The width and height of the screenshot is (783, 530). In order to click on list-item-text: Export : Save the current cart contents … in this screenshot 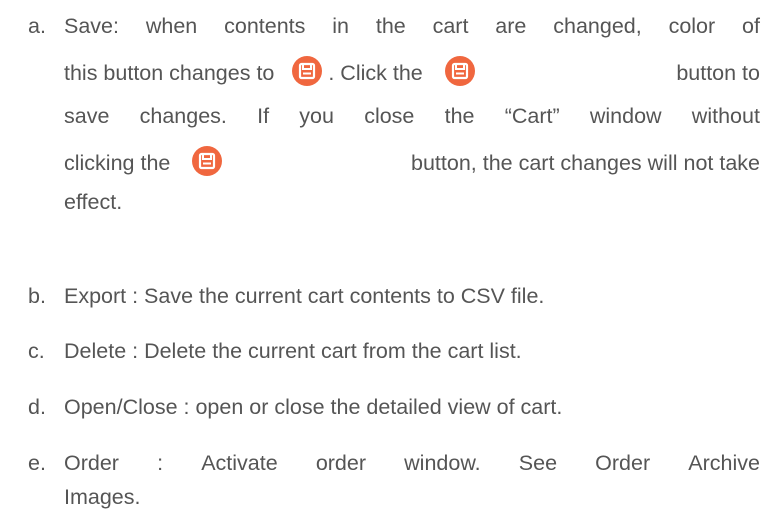, I will do `click(412, 296)`.